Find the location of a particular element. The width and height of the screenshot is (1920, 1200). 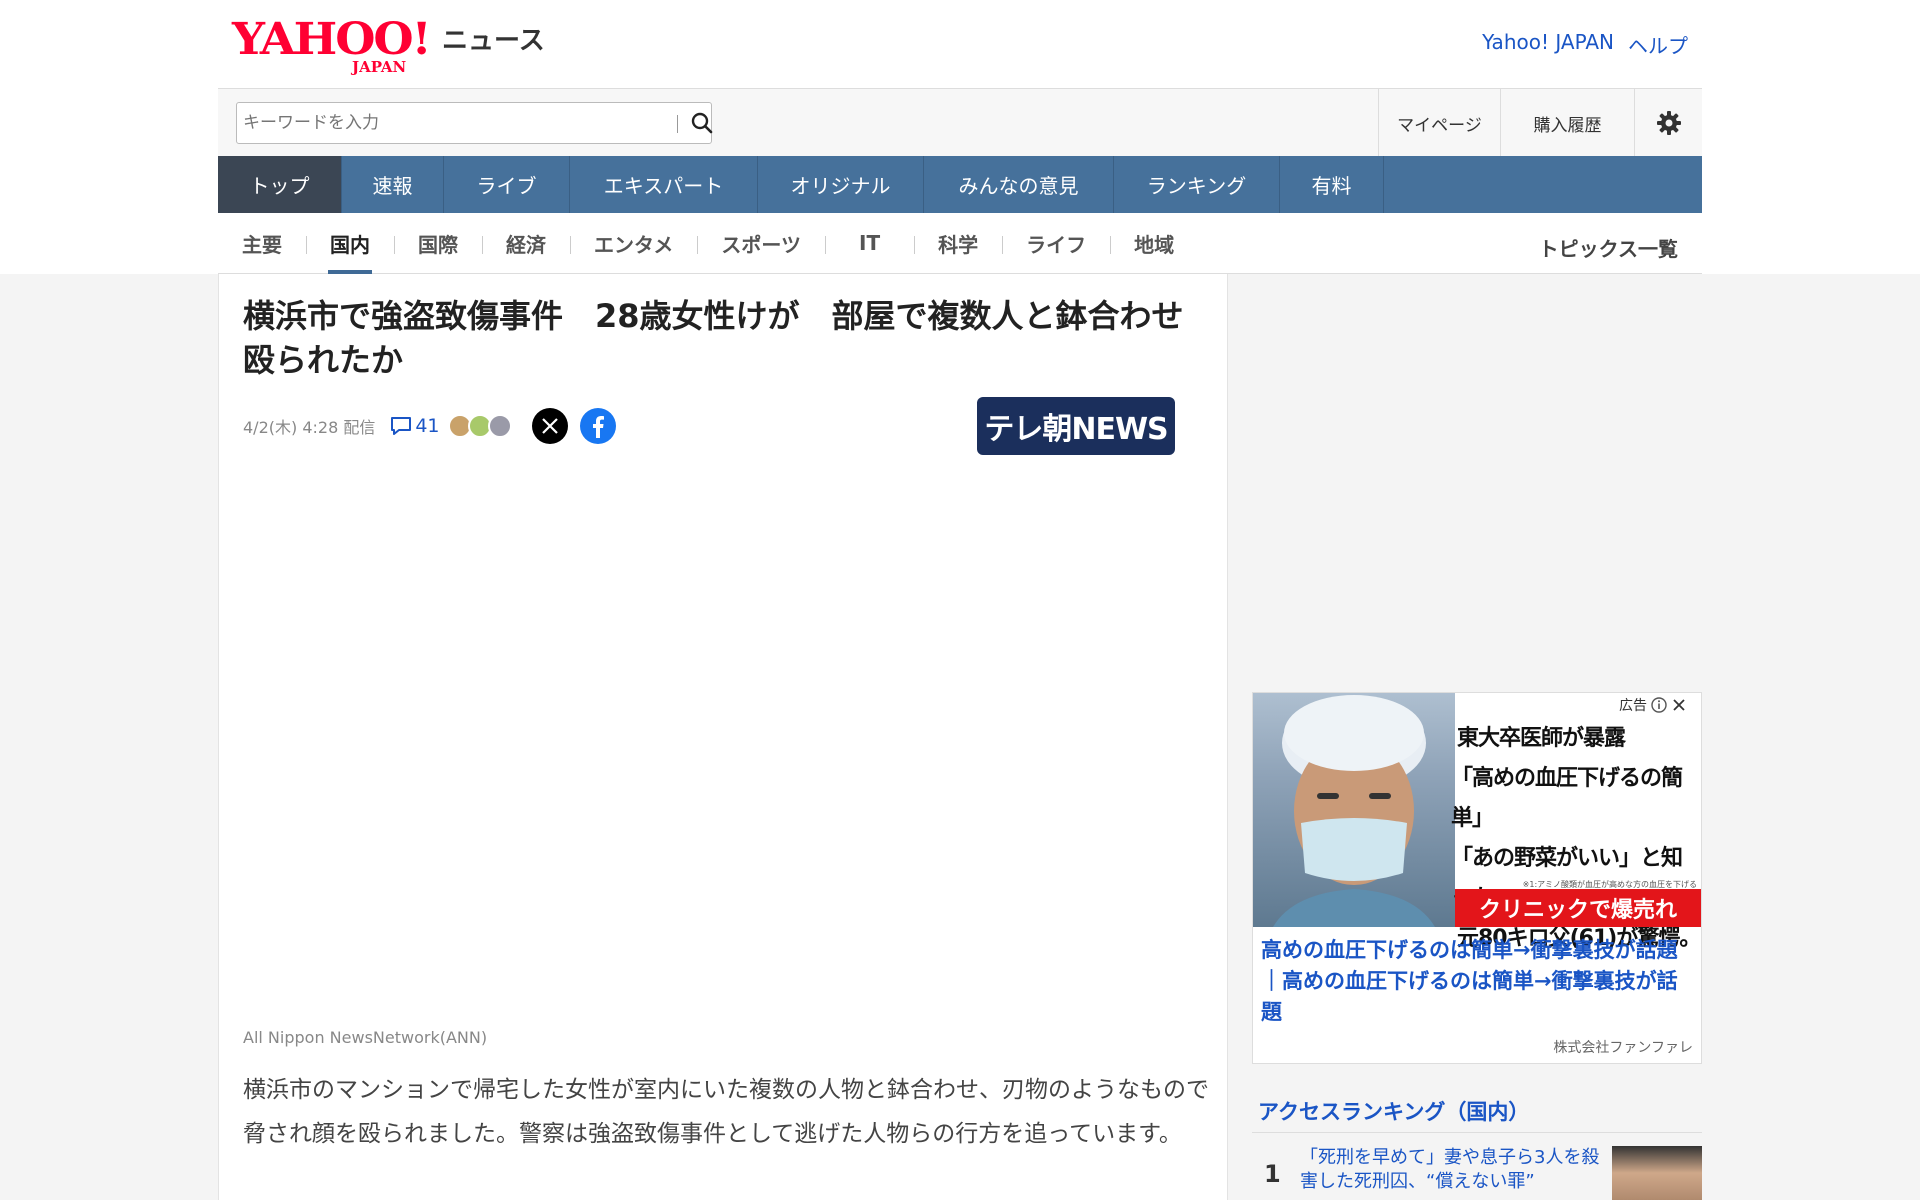

subnav-science: 科学 is located at coordinates (958, 243).